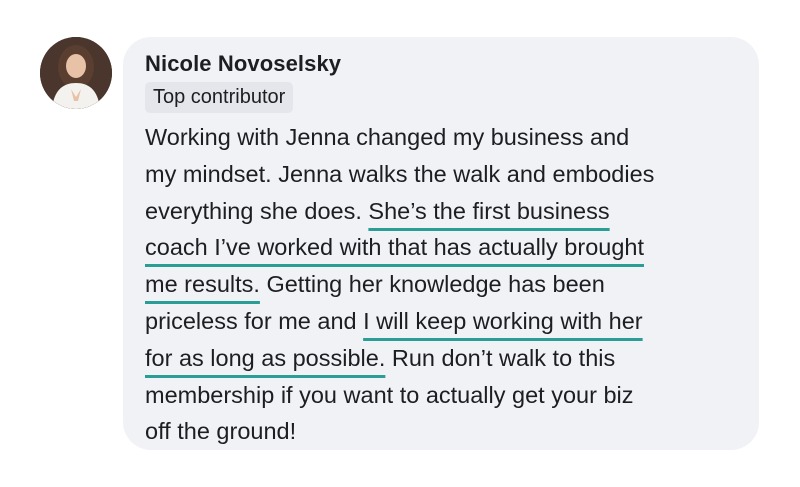 Image resolution: width=800 pixels, height=487 pixels. I want to click on comment-text: Run don’t walk to this, so click(500, 357).